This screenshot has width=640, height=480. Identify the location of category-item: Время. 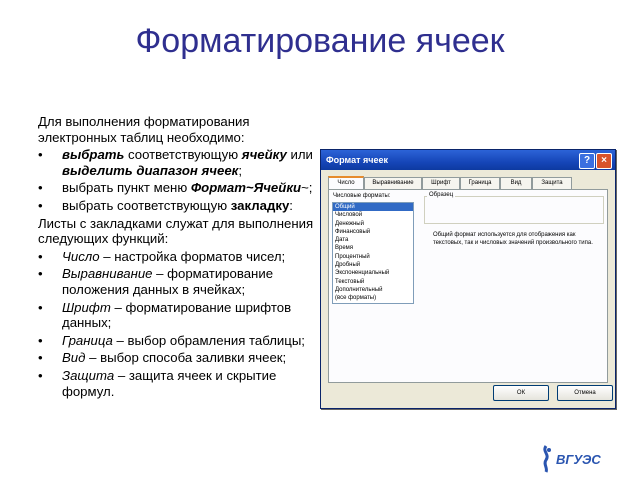
(373, 248).